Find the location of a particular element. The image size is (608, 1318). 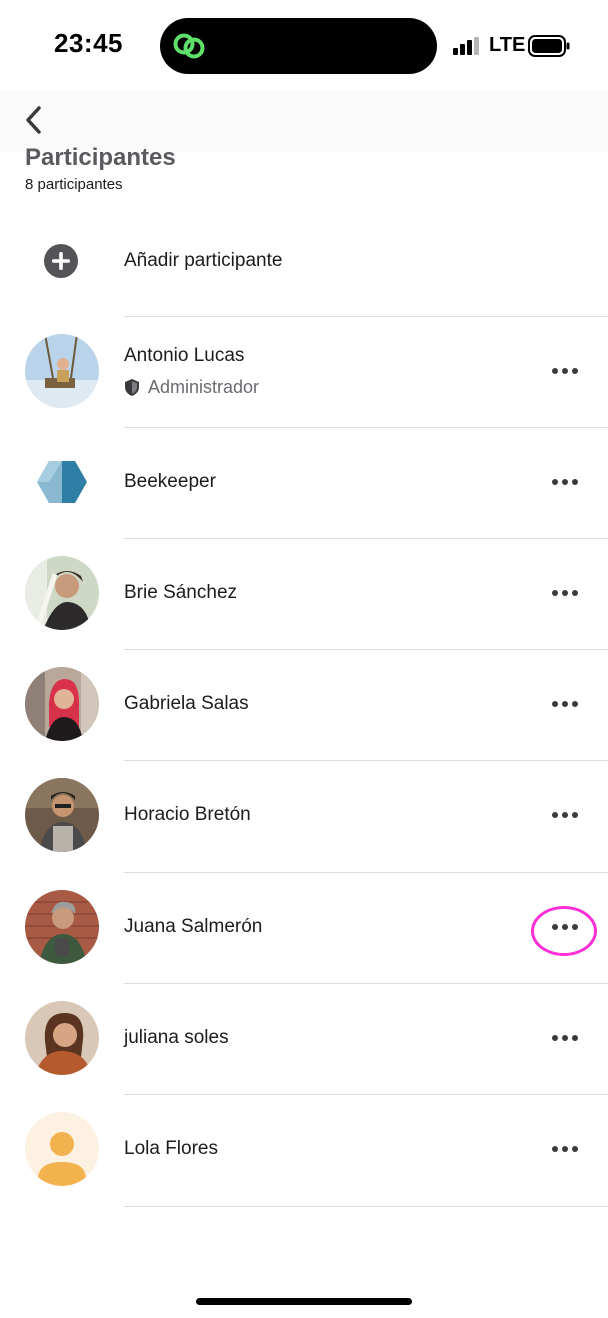

plus-circle-icon is located at coordinates (61, 261).